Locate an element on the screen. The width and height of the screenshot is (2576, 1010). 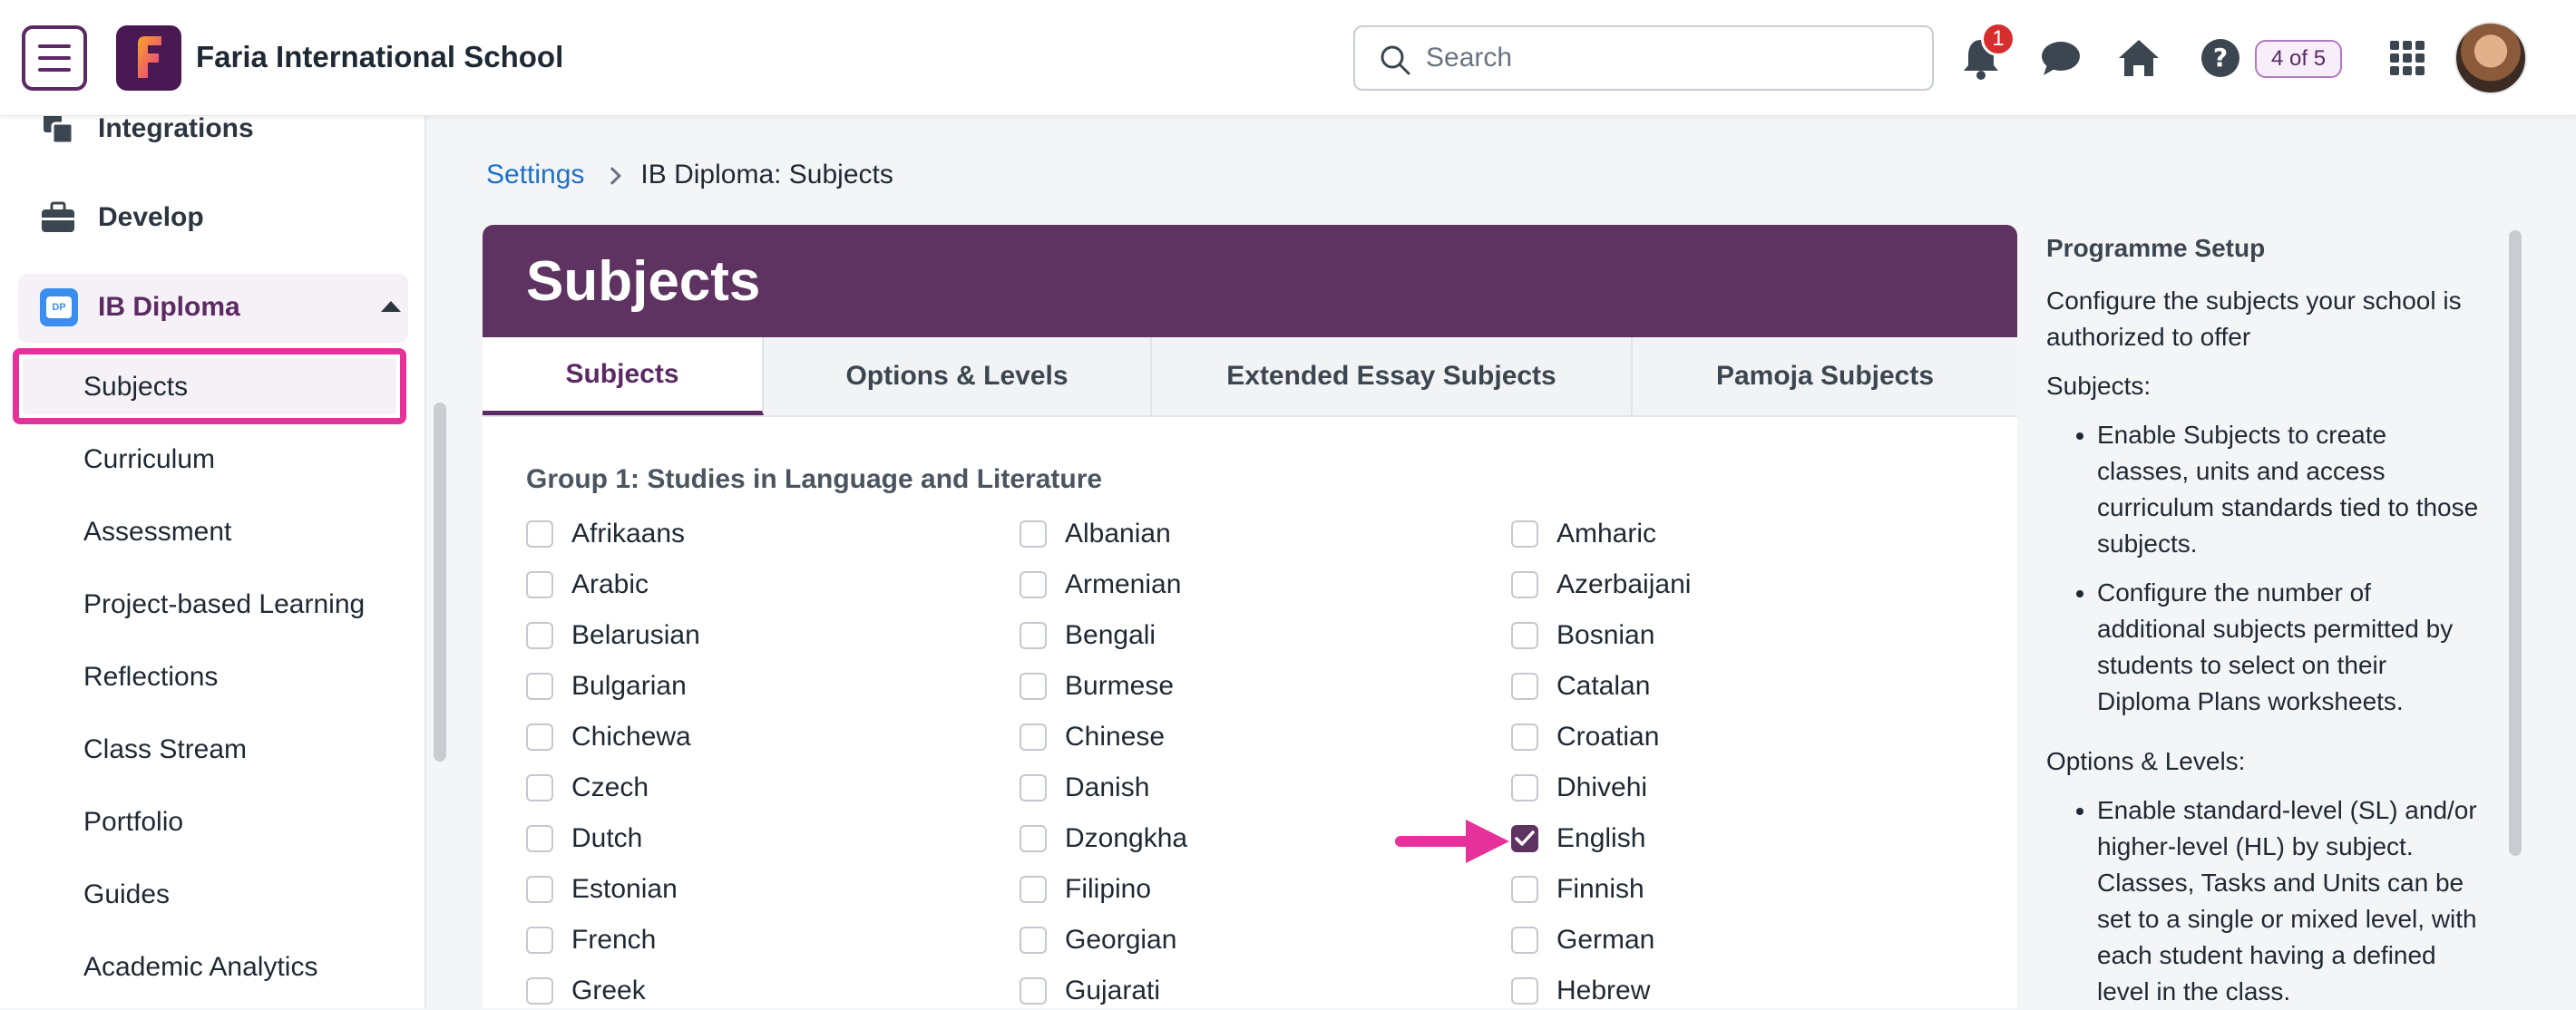
subject-checkbox-armenian: Armenian is located at coordinates (1100, 585).